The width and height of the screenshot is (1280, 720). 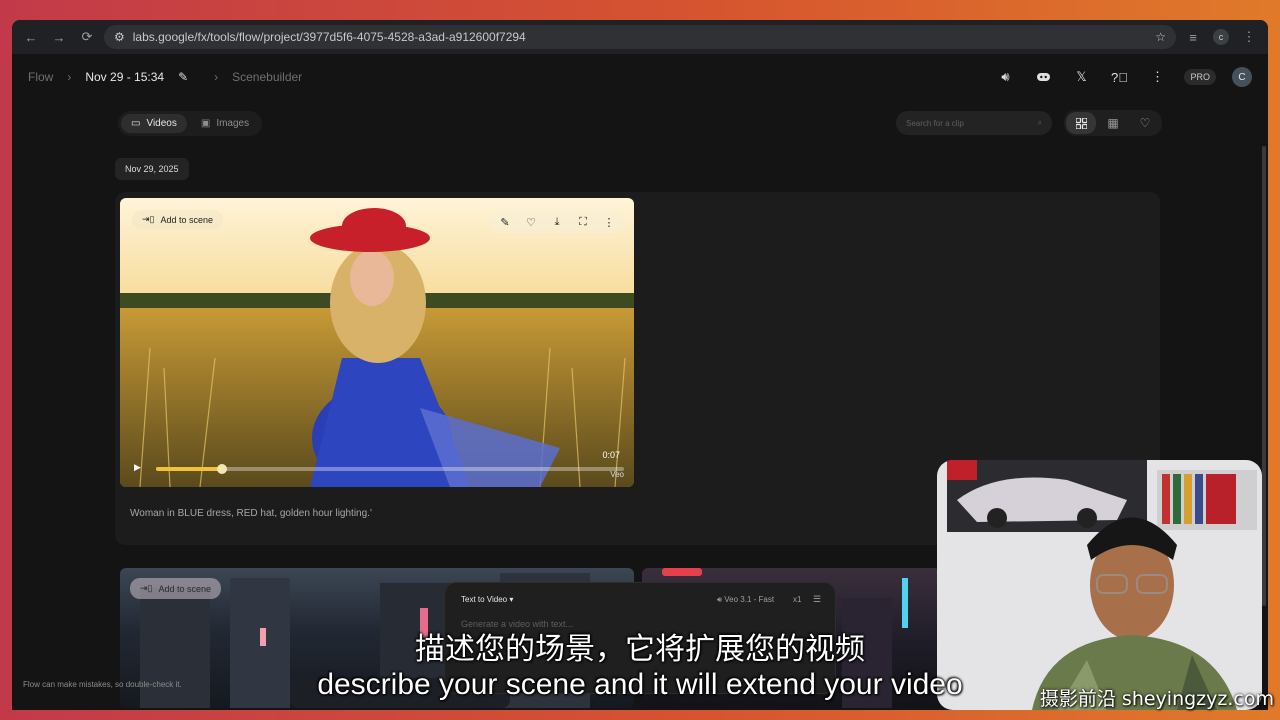 I want to click on bookmark-star-icon: ☆, so click(x=1160, y=37).